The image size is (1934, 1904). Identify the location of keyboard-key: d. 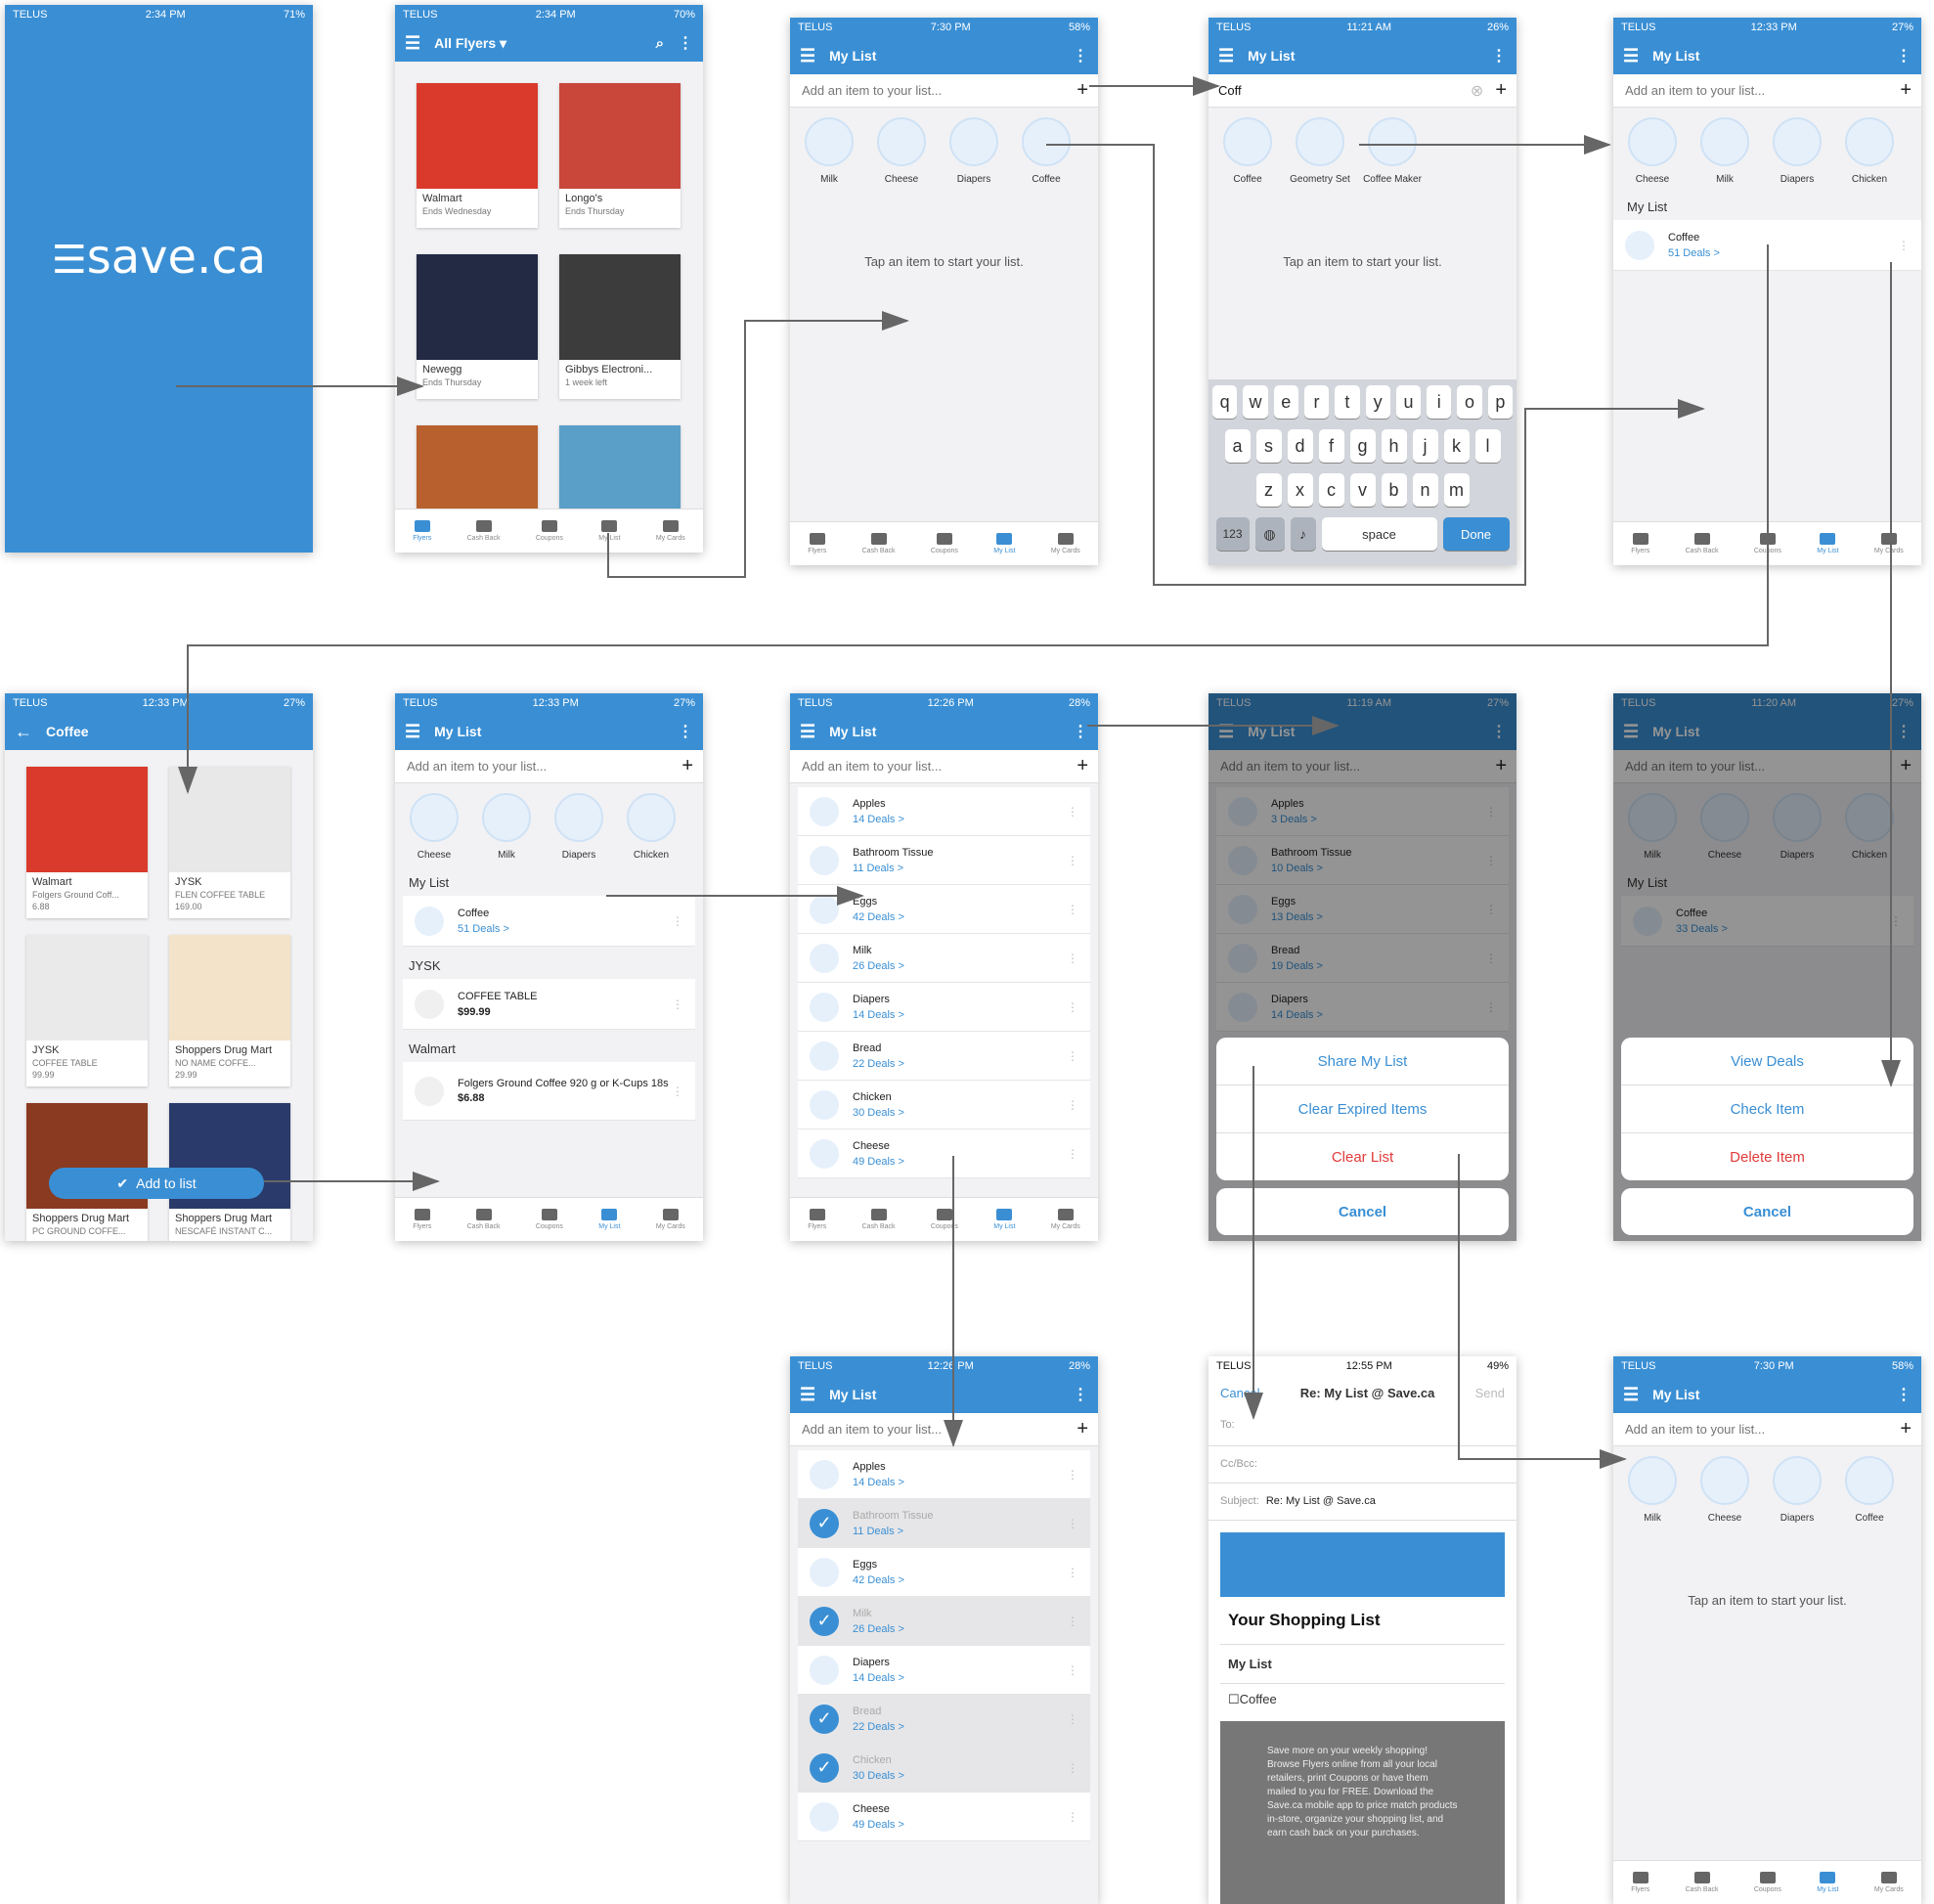
(1300, 446).